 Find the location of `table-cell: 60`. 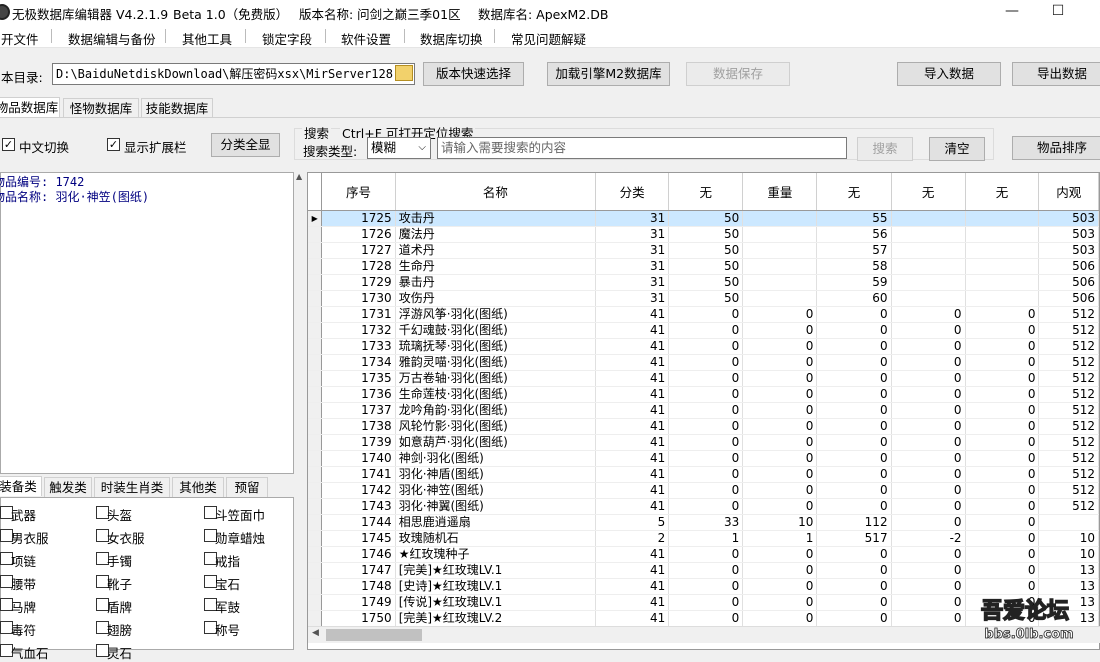

table-cell: 60 is located at coordinates (854, 298).